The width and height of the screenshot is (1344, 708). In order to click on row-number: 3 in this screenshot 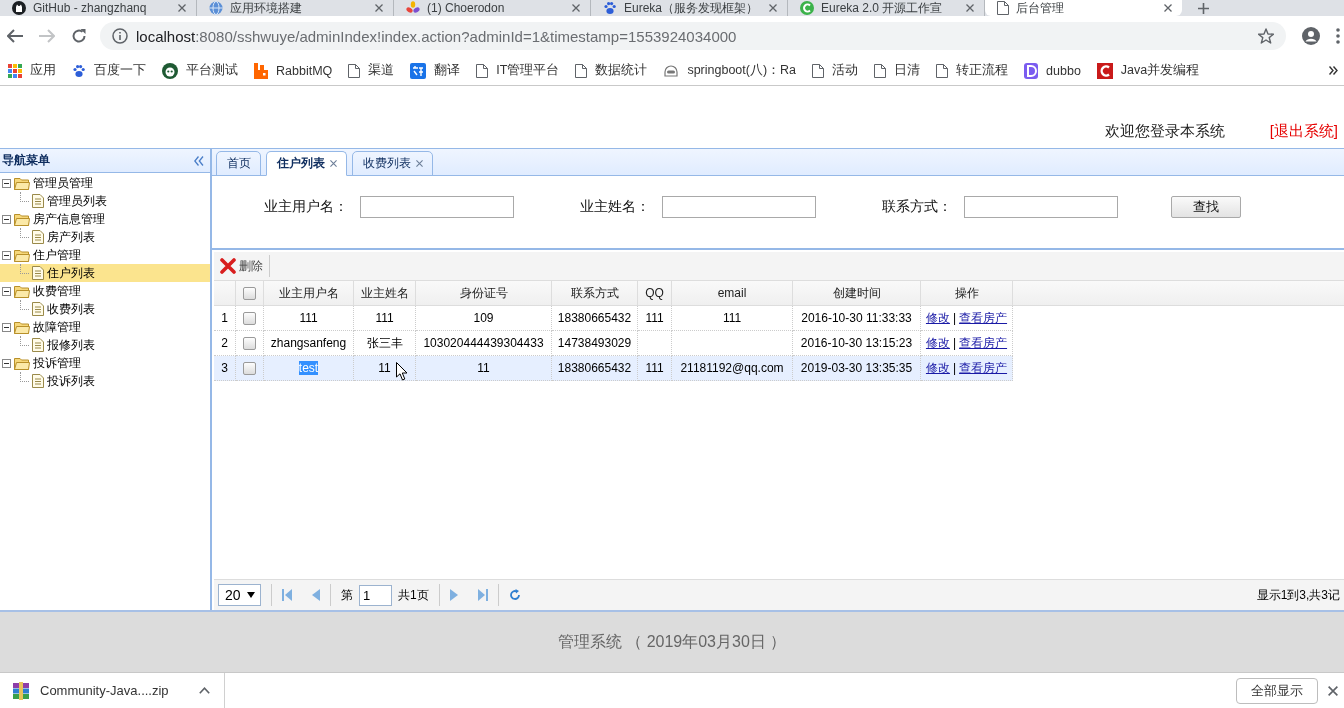, I will do `click(225, 368)`.